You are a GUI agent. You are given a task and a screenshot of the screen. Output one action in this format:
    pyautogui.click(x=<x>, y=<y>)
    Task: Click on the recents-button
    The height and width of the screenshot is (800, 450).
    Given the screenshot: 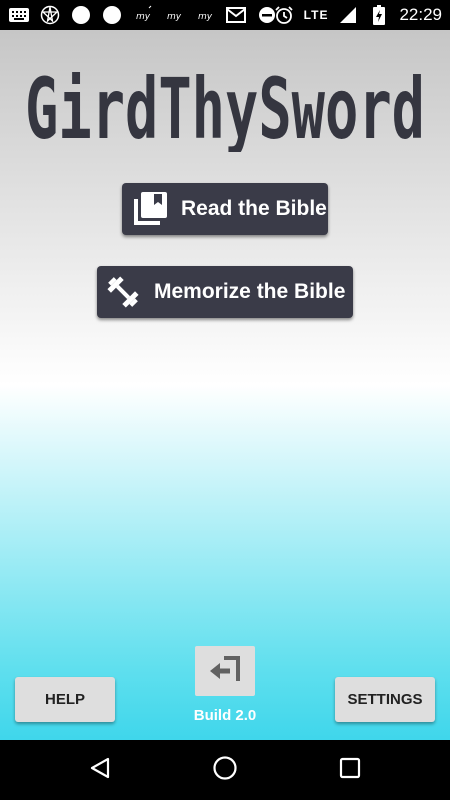 What is the action you would take?
    pyautogui.click(x=350, y=770)
    